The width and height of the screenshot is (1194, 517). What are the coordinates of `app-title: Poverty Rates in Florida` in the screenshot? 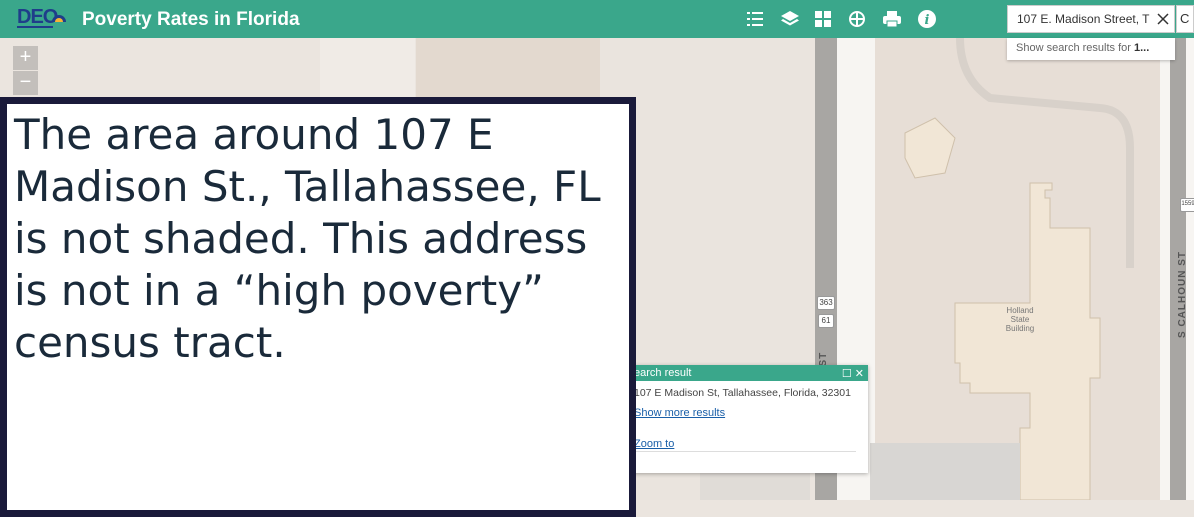 It's located at (191, 19).